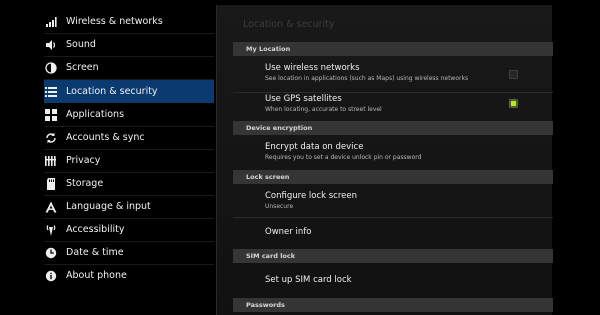 The width and height of the screenshot is (600, 315). I want to click on sidebar-item-label: Screen, so click(82, 67).